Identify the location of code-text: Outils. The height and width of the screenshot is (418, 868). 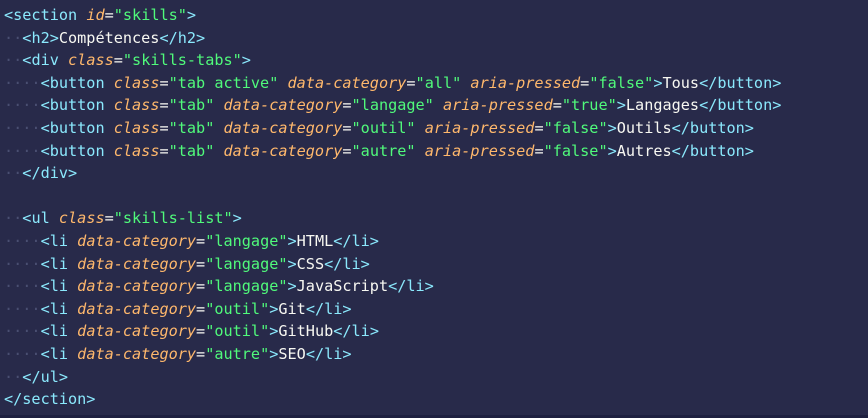
(644, 127).